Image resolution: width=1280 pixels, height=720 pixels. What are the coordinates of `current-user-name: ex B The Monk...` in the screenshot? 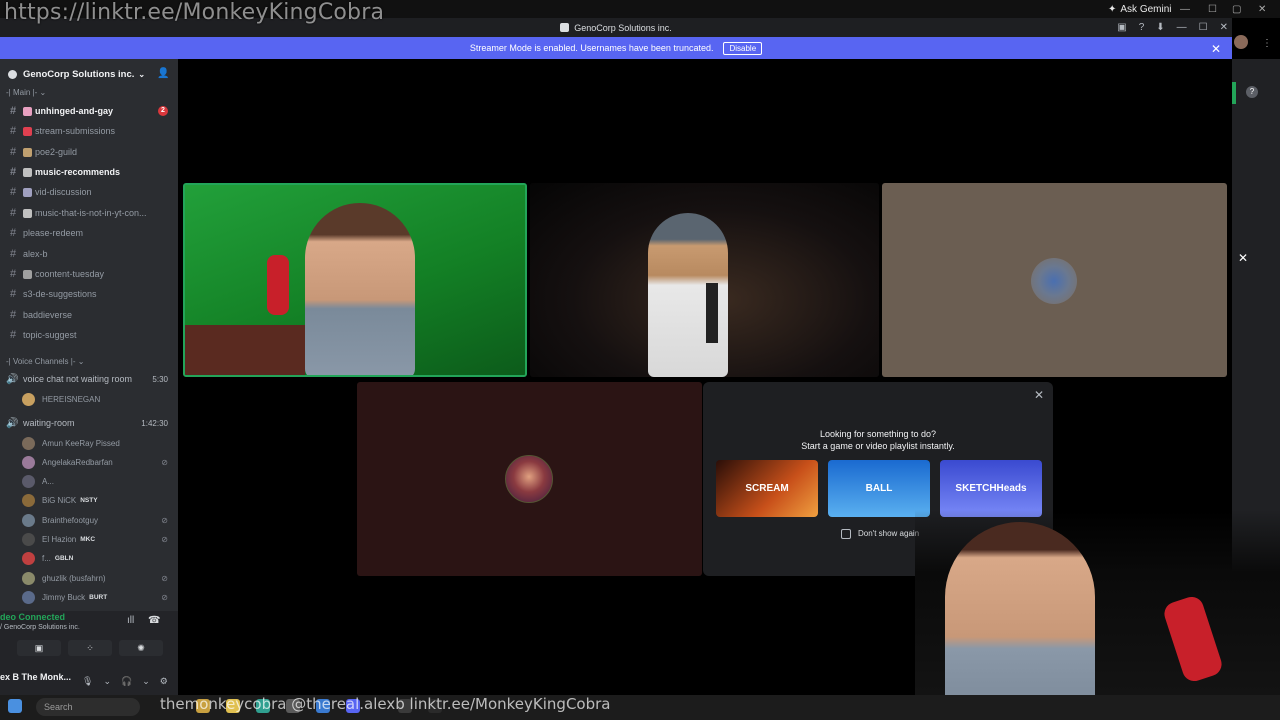 It's located at (35, 677).